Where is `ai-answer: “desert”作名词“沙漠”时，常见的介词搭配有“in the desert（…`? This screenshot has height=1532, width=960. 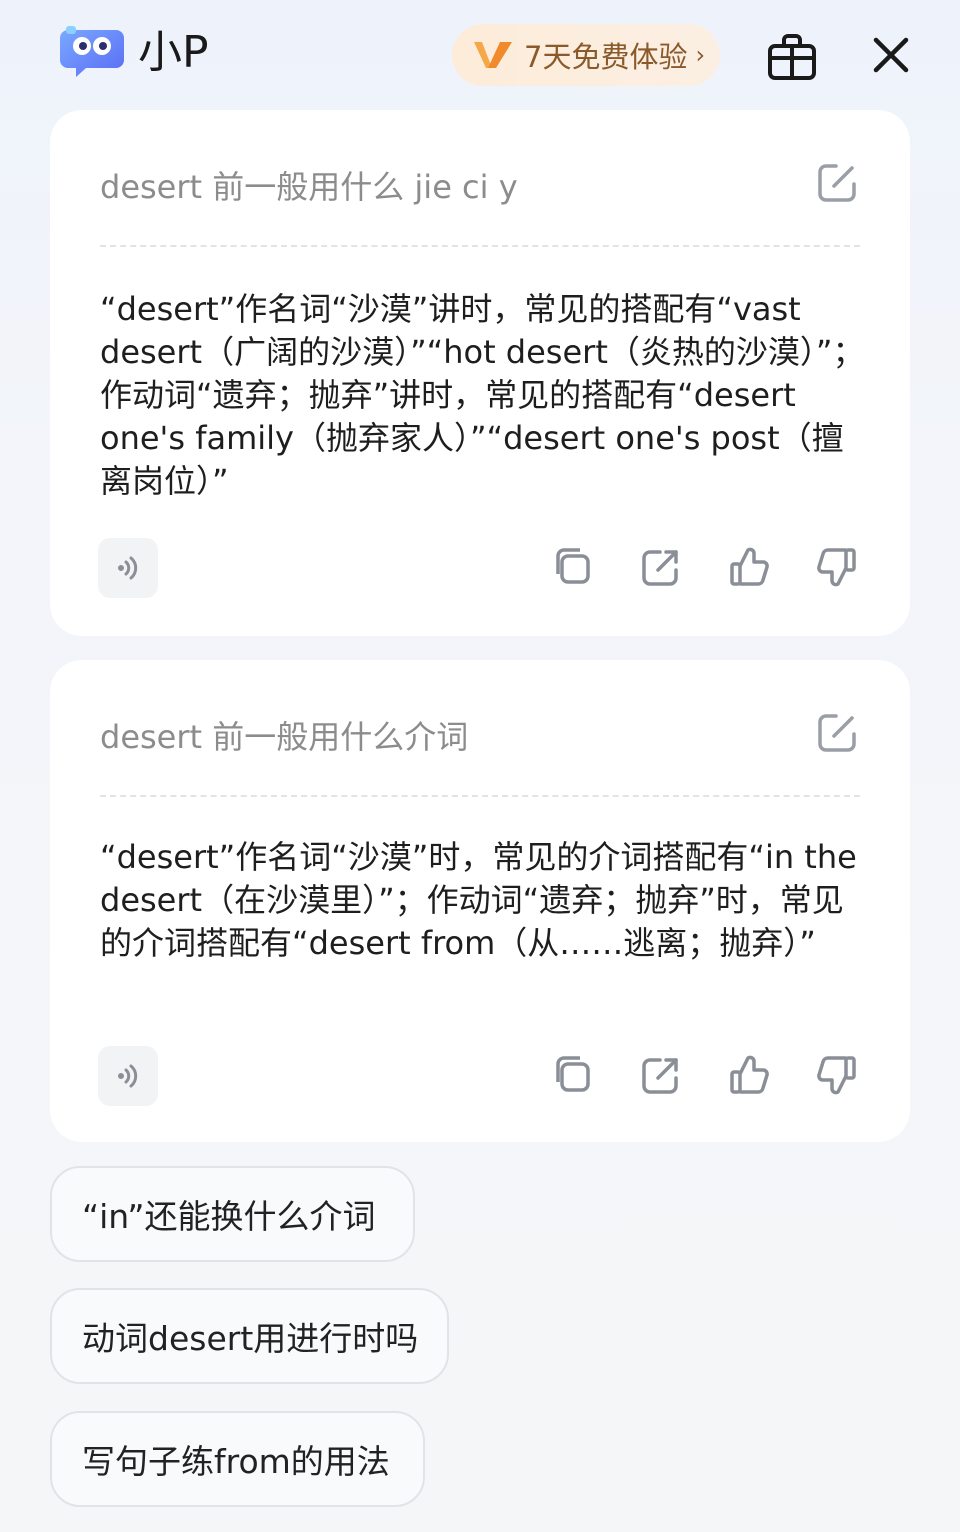
ai-answer: “desert”作名词“沙漠”时，常见的介词搭配有“in the desert（… is located at coordinates (478, 900).